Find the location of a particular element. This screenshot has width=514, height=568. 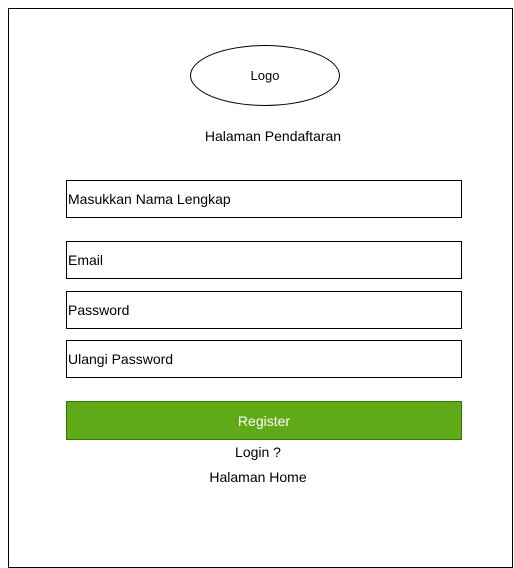

email-placeholder: Email is located at coordinates (86, 260).